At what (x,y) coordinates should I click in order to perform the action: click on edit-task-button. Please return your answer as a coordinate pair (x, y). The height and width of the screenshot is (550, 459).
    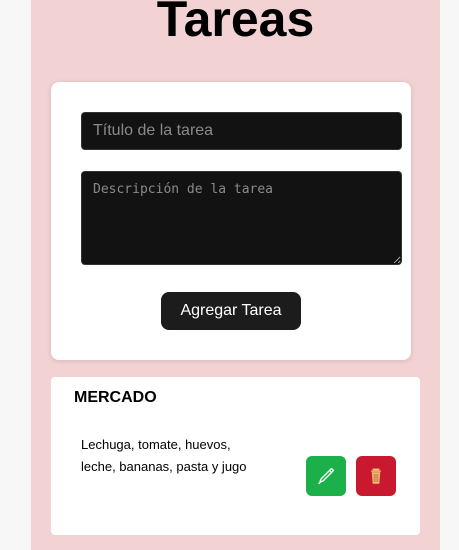
    Looking at the image, I should click on (326, 476).